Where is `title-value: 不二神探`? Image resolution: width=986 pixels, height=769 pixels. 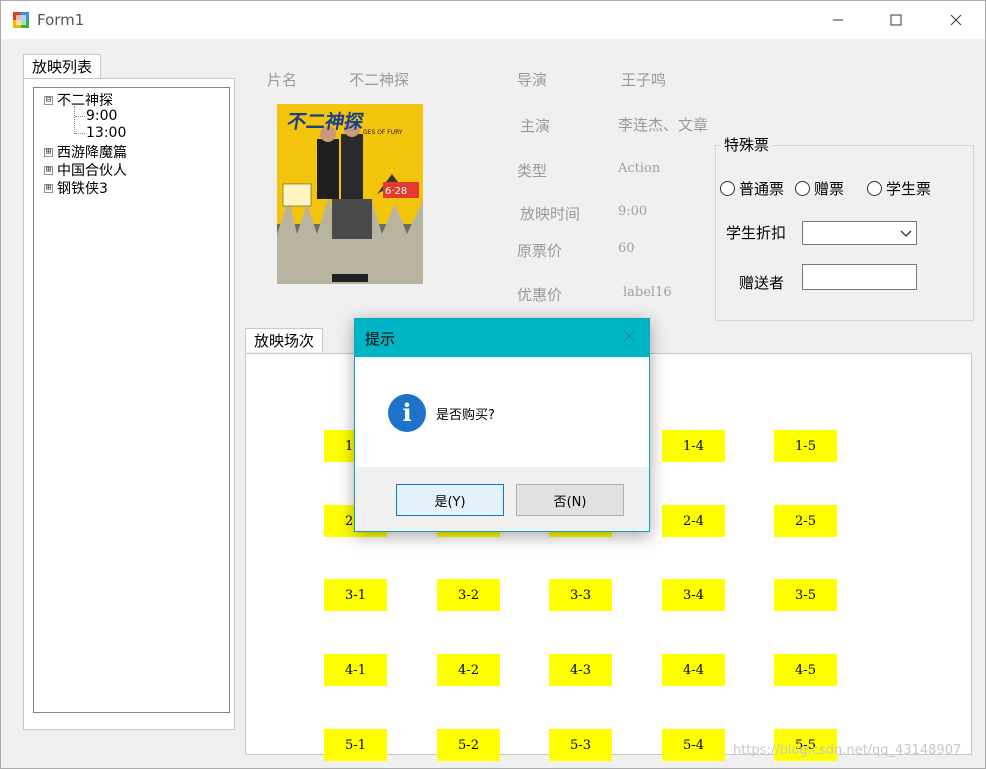 title-value: 不二神探 is located at coordinates (379, 80).